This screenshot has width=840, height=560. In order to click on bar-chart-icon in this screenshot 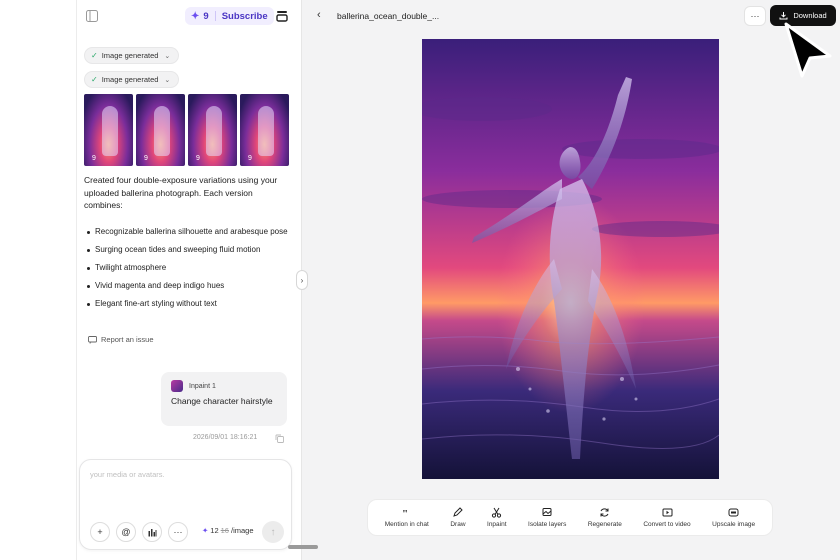, I will do `click(152, 532)`.